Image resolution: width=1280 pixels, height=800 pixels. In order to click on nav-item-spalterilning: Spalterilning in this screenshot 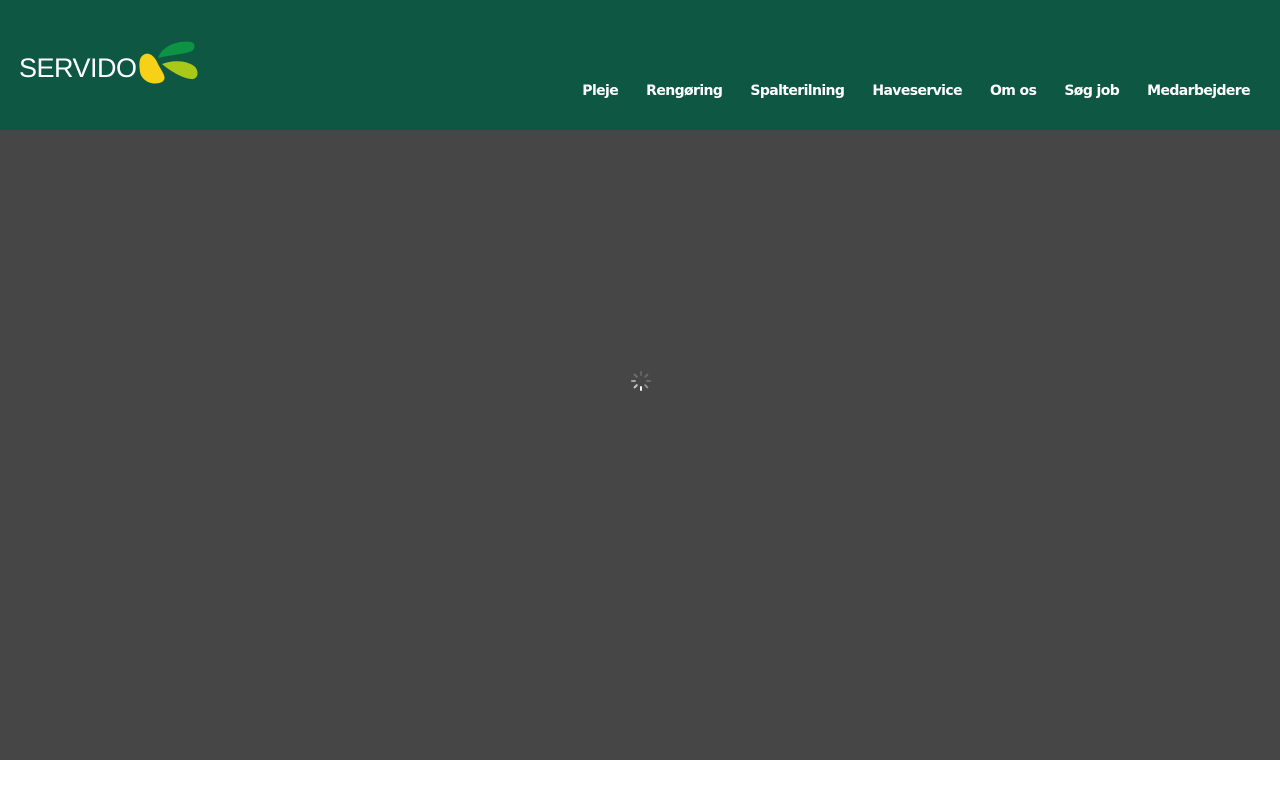, I will do `click(797, 91)`.